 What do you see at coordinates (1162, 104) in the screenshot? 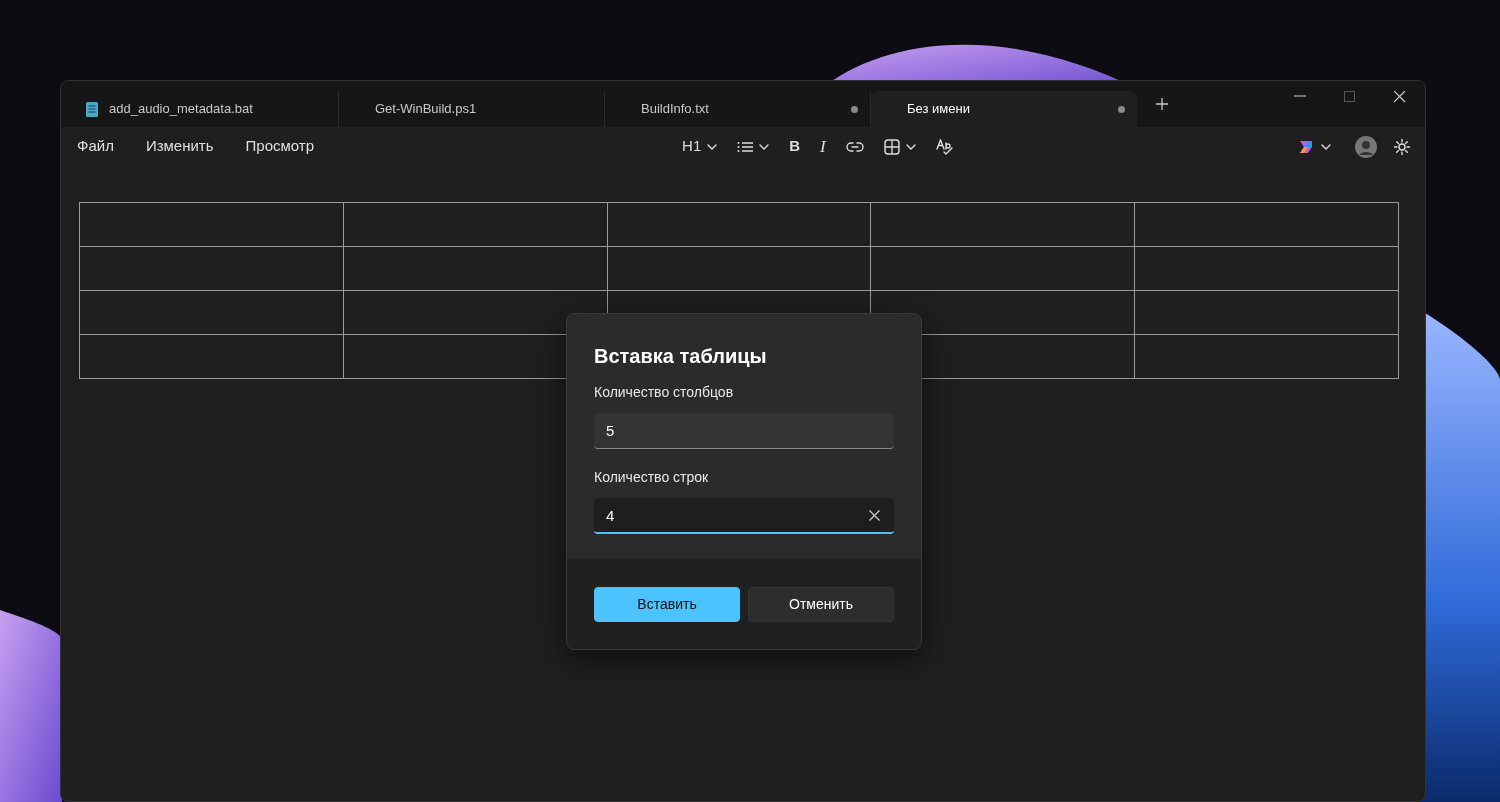
I see `plus-icon` at bounding box center [1162, 104].